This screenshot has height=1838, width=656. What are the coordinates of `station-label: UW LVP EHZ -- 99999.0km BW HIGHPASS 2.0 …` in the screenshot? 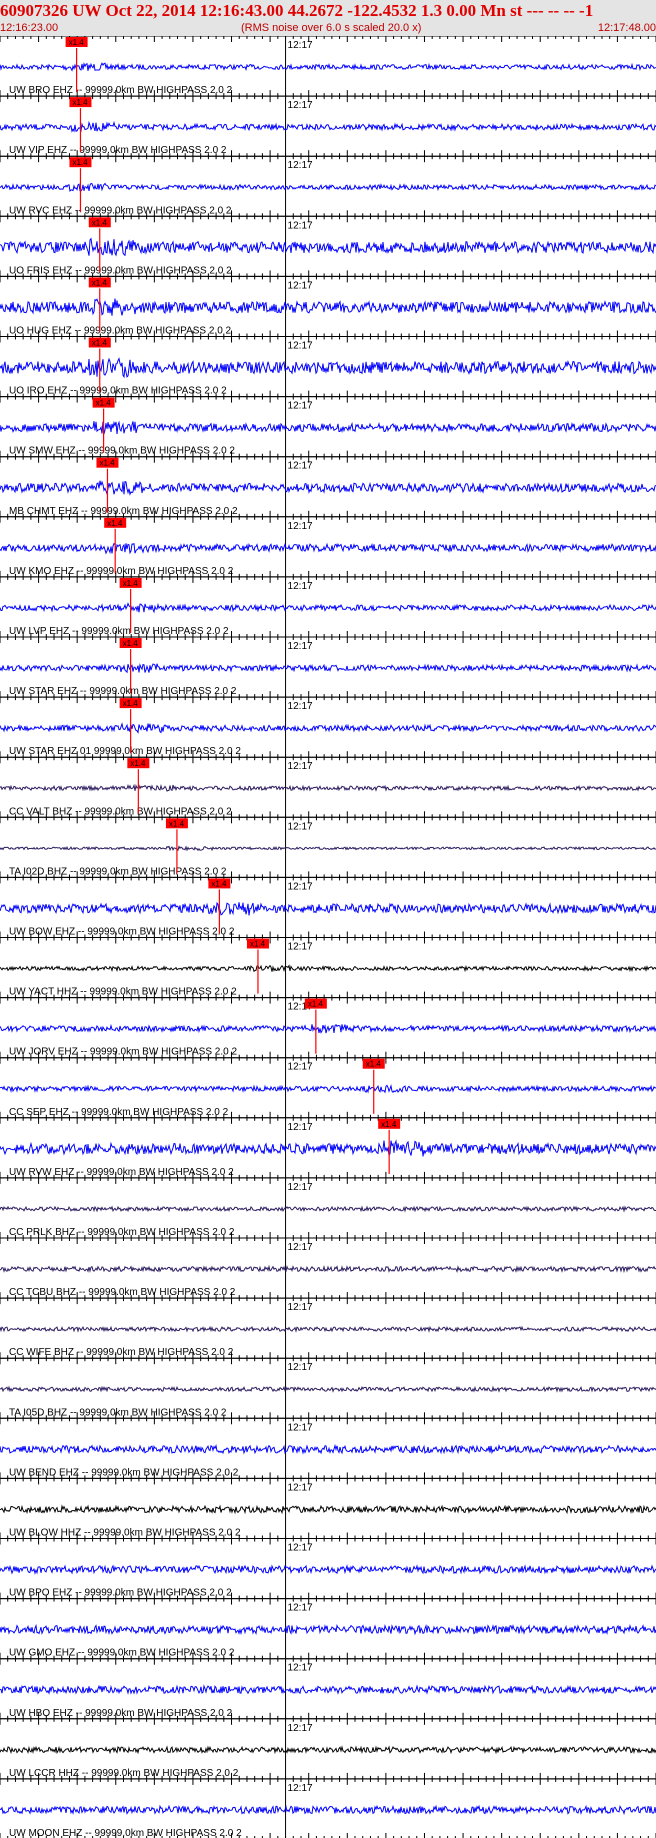 It's located at (119, 631).